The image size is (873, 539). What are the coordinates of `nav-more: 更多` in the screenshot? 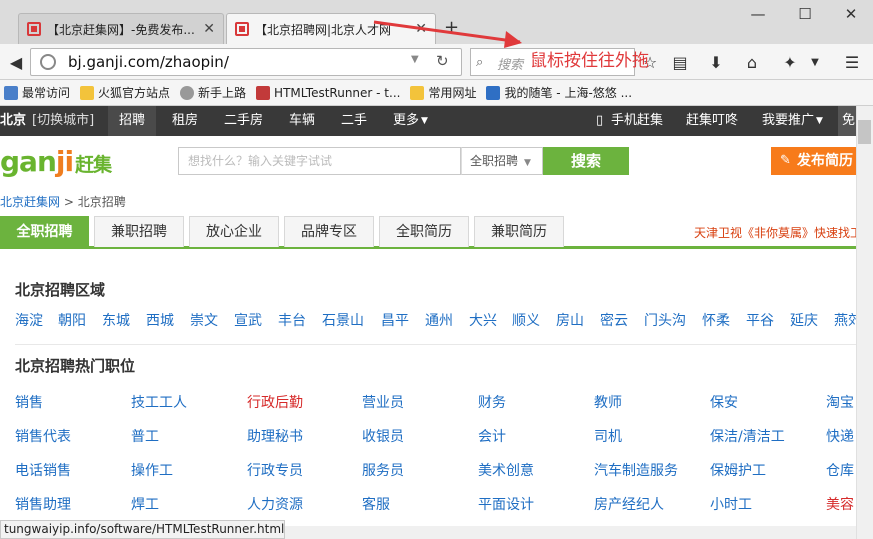 It's located at (406, 121).